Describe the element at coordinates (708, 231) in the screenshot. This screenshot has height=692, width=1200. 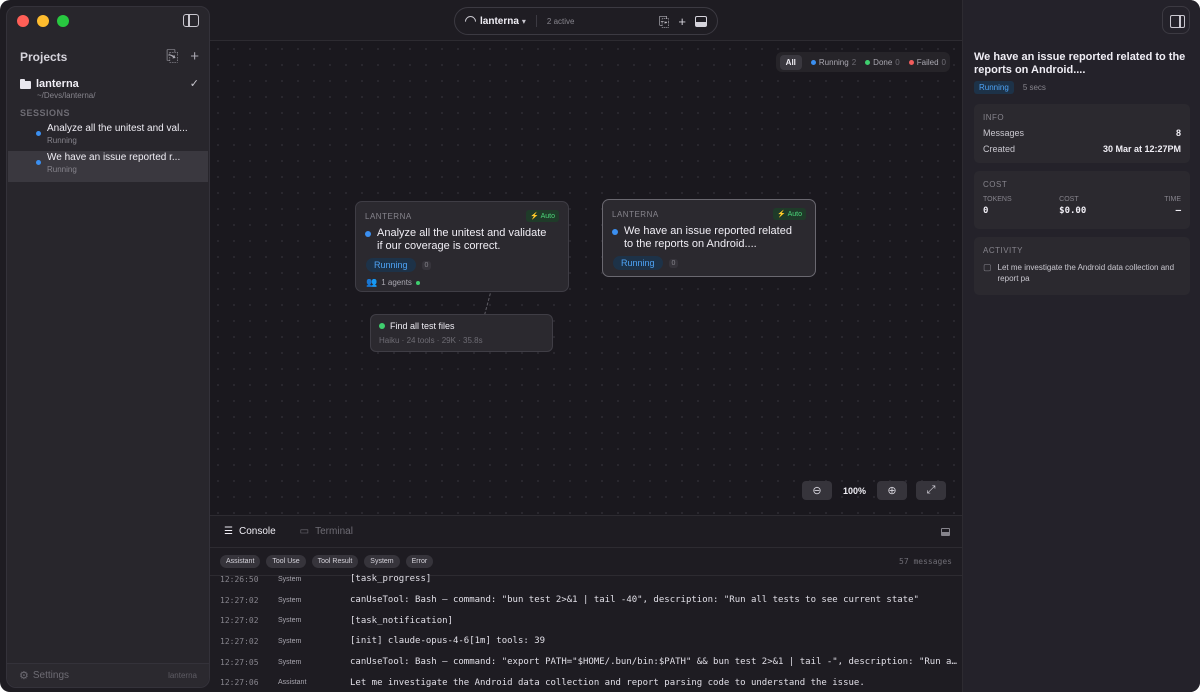
I see `node-title-line: We have an issue reported related` at that location.